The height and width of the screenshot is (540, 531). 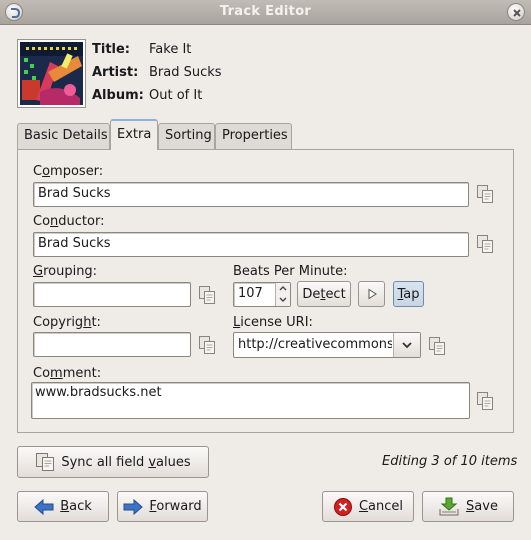 I want to click on license-copy-button, so click(x=437, y=346).